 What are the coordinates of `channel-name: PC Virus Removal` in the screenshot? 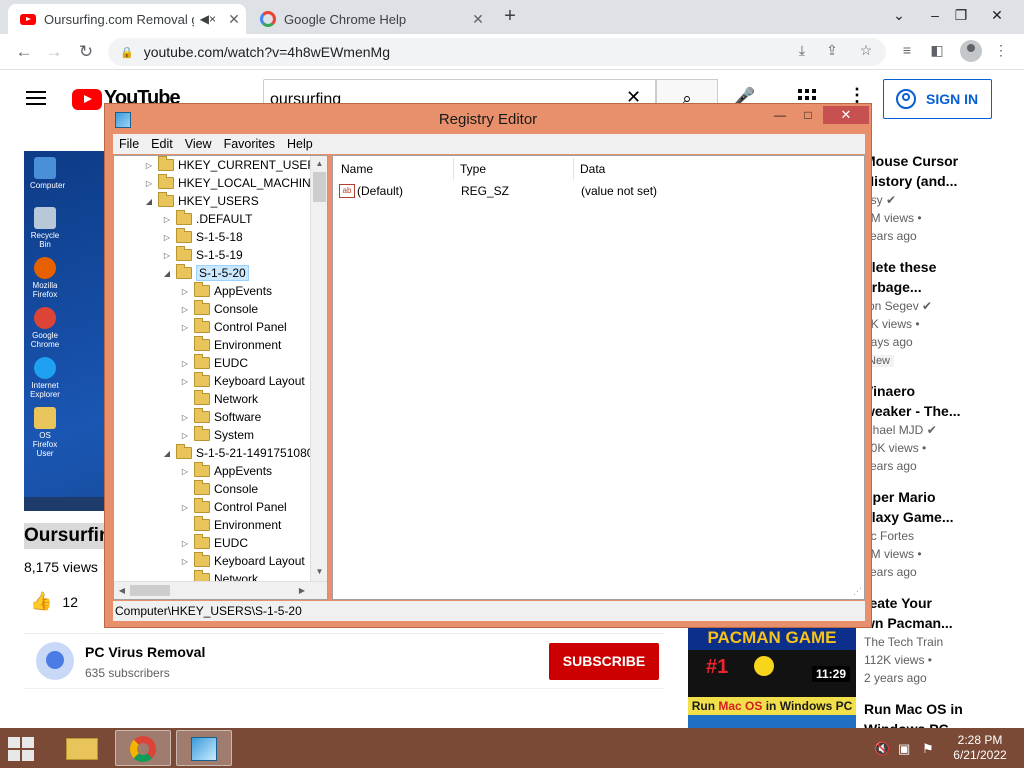 It's located at (145, 652).